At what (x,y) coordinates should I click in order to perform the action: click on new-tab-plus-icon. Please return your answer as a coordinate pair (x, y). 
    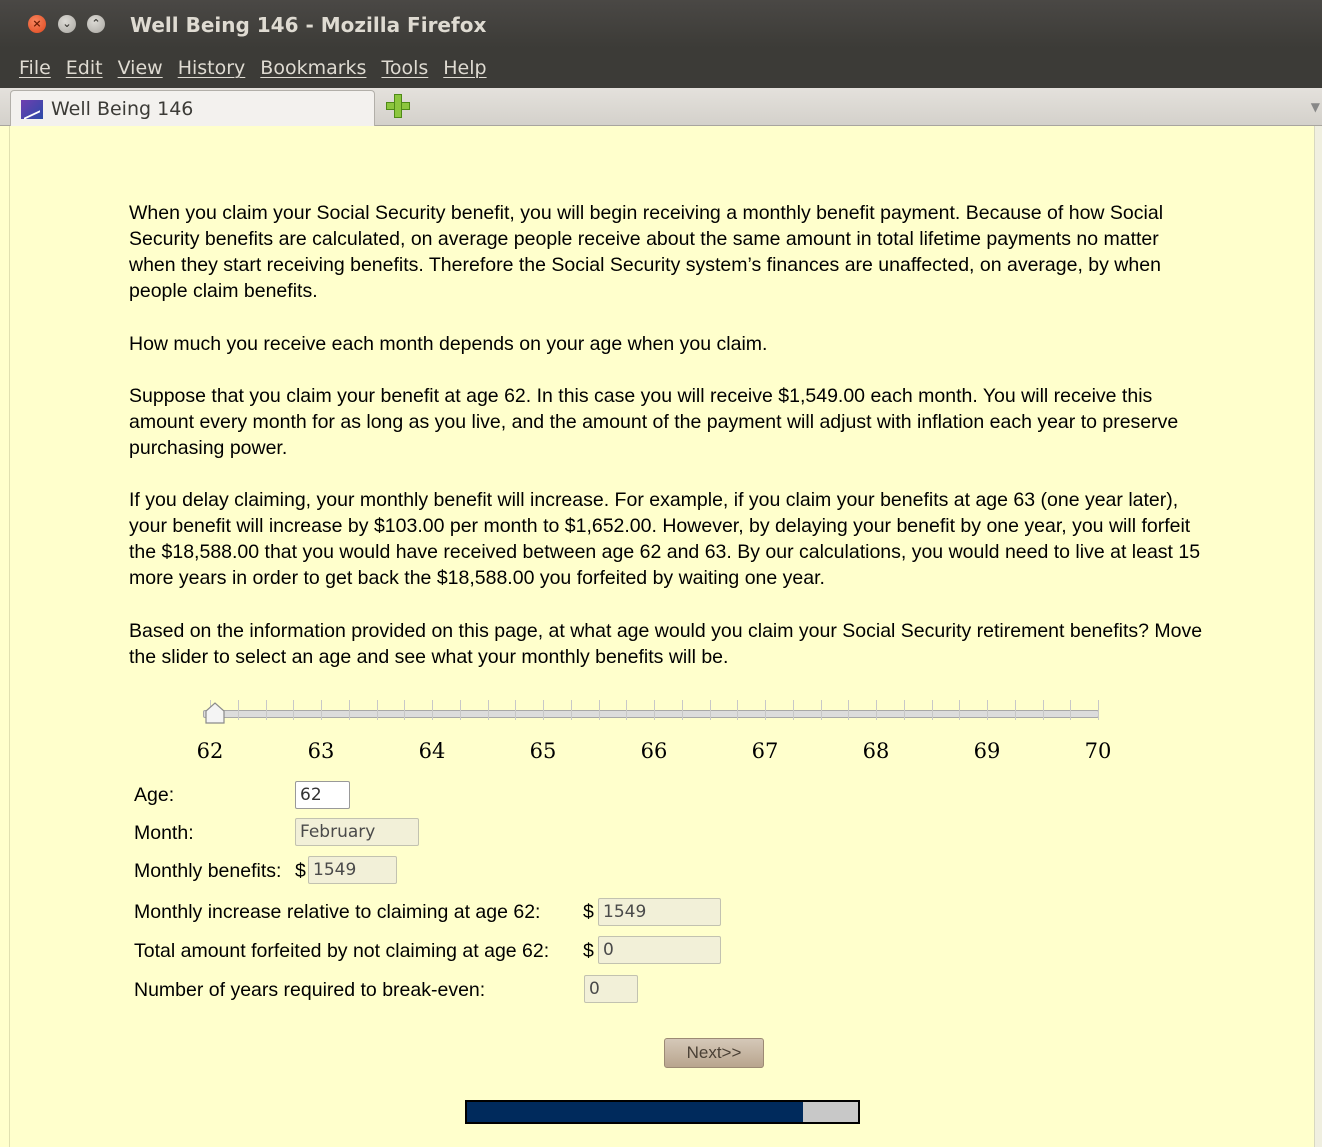
    Looking at the image, I should click on (398, 106).